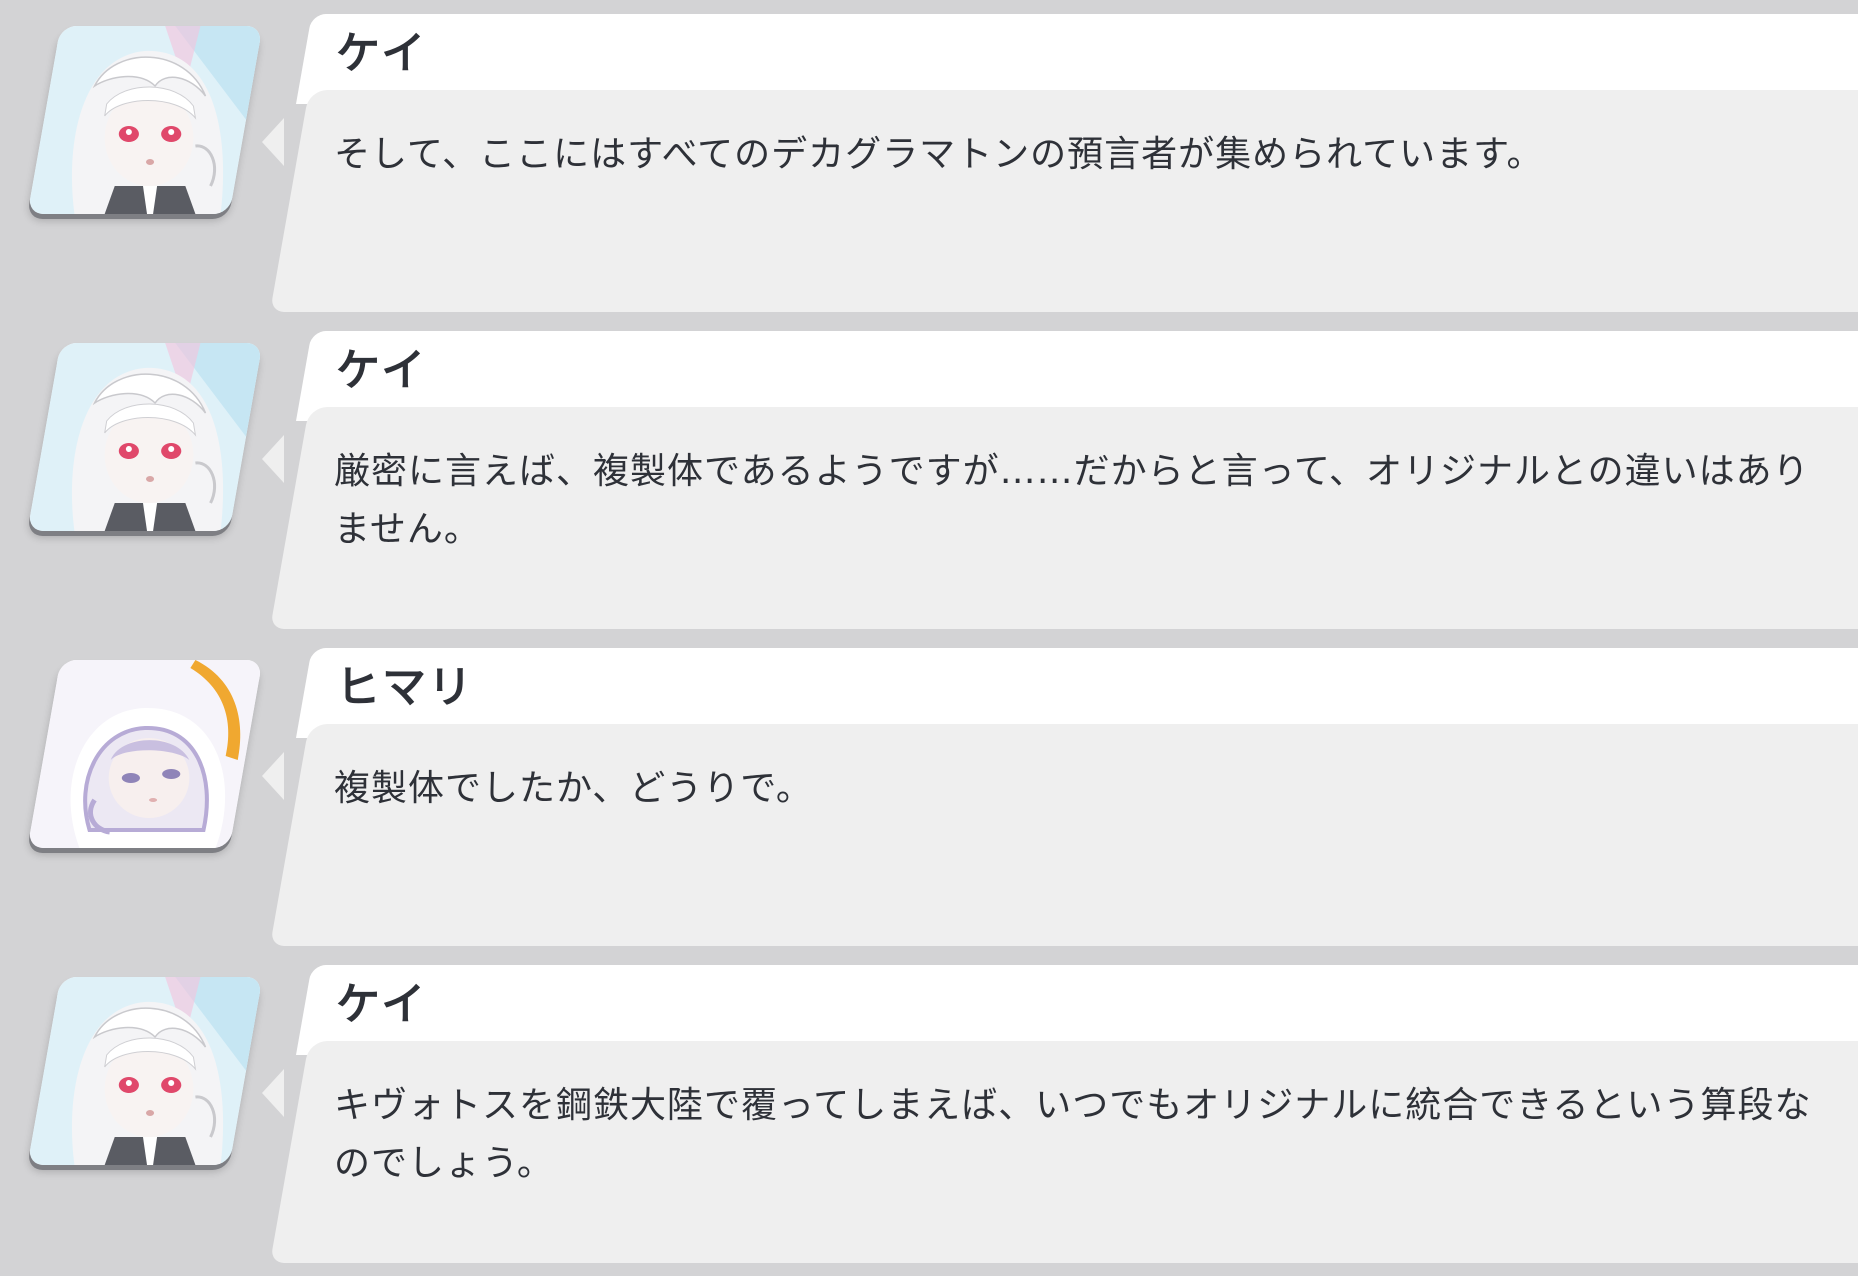  Describe the element at coordinates (573, 788) in the screenshot. I see `dialogue-text: 複製体でしたか、どうりで。` at that location.